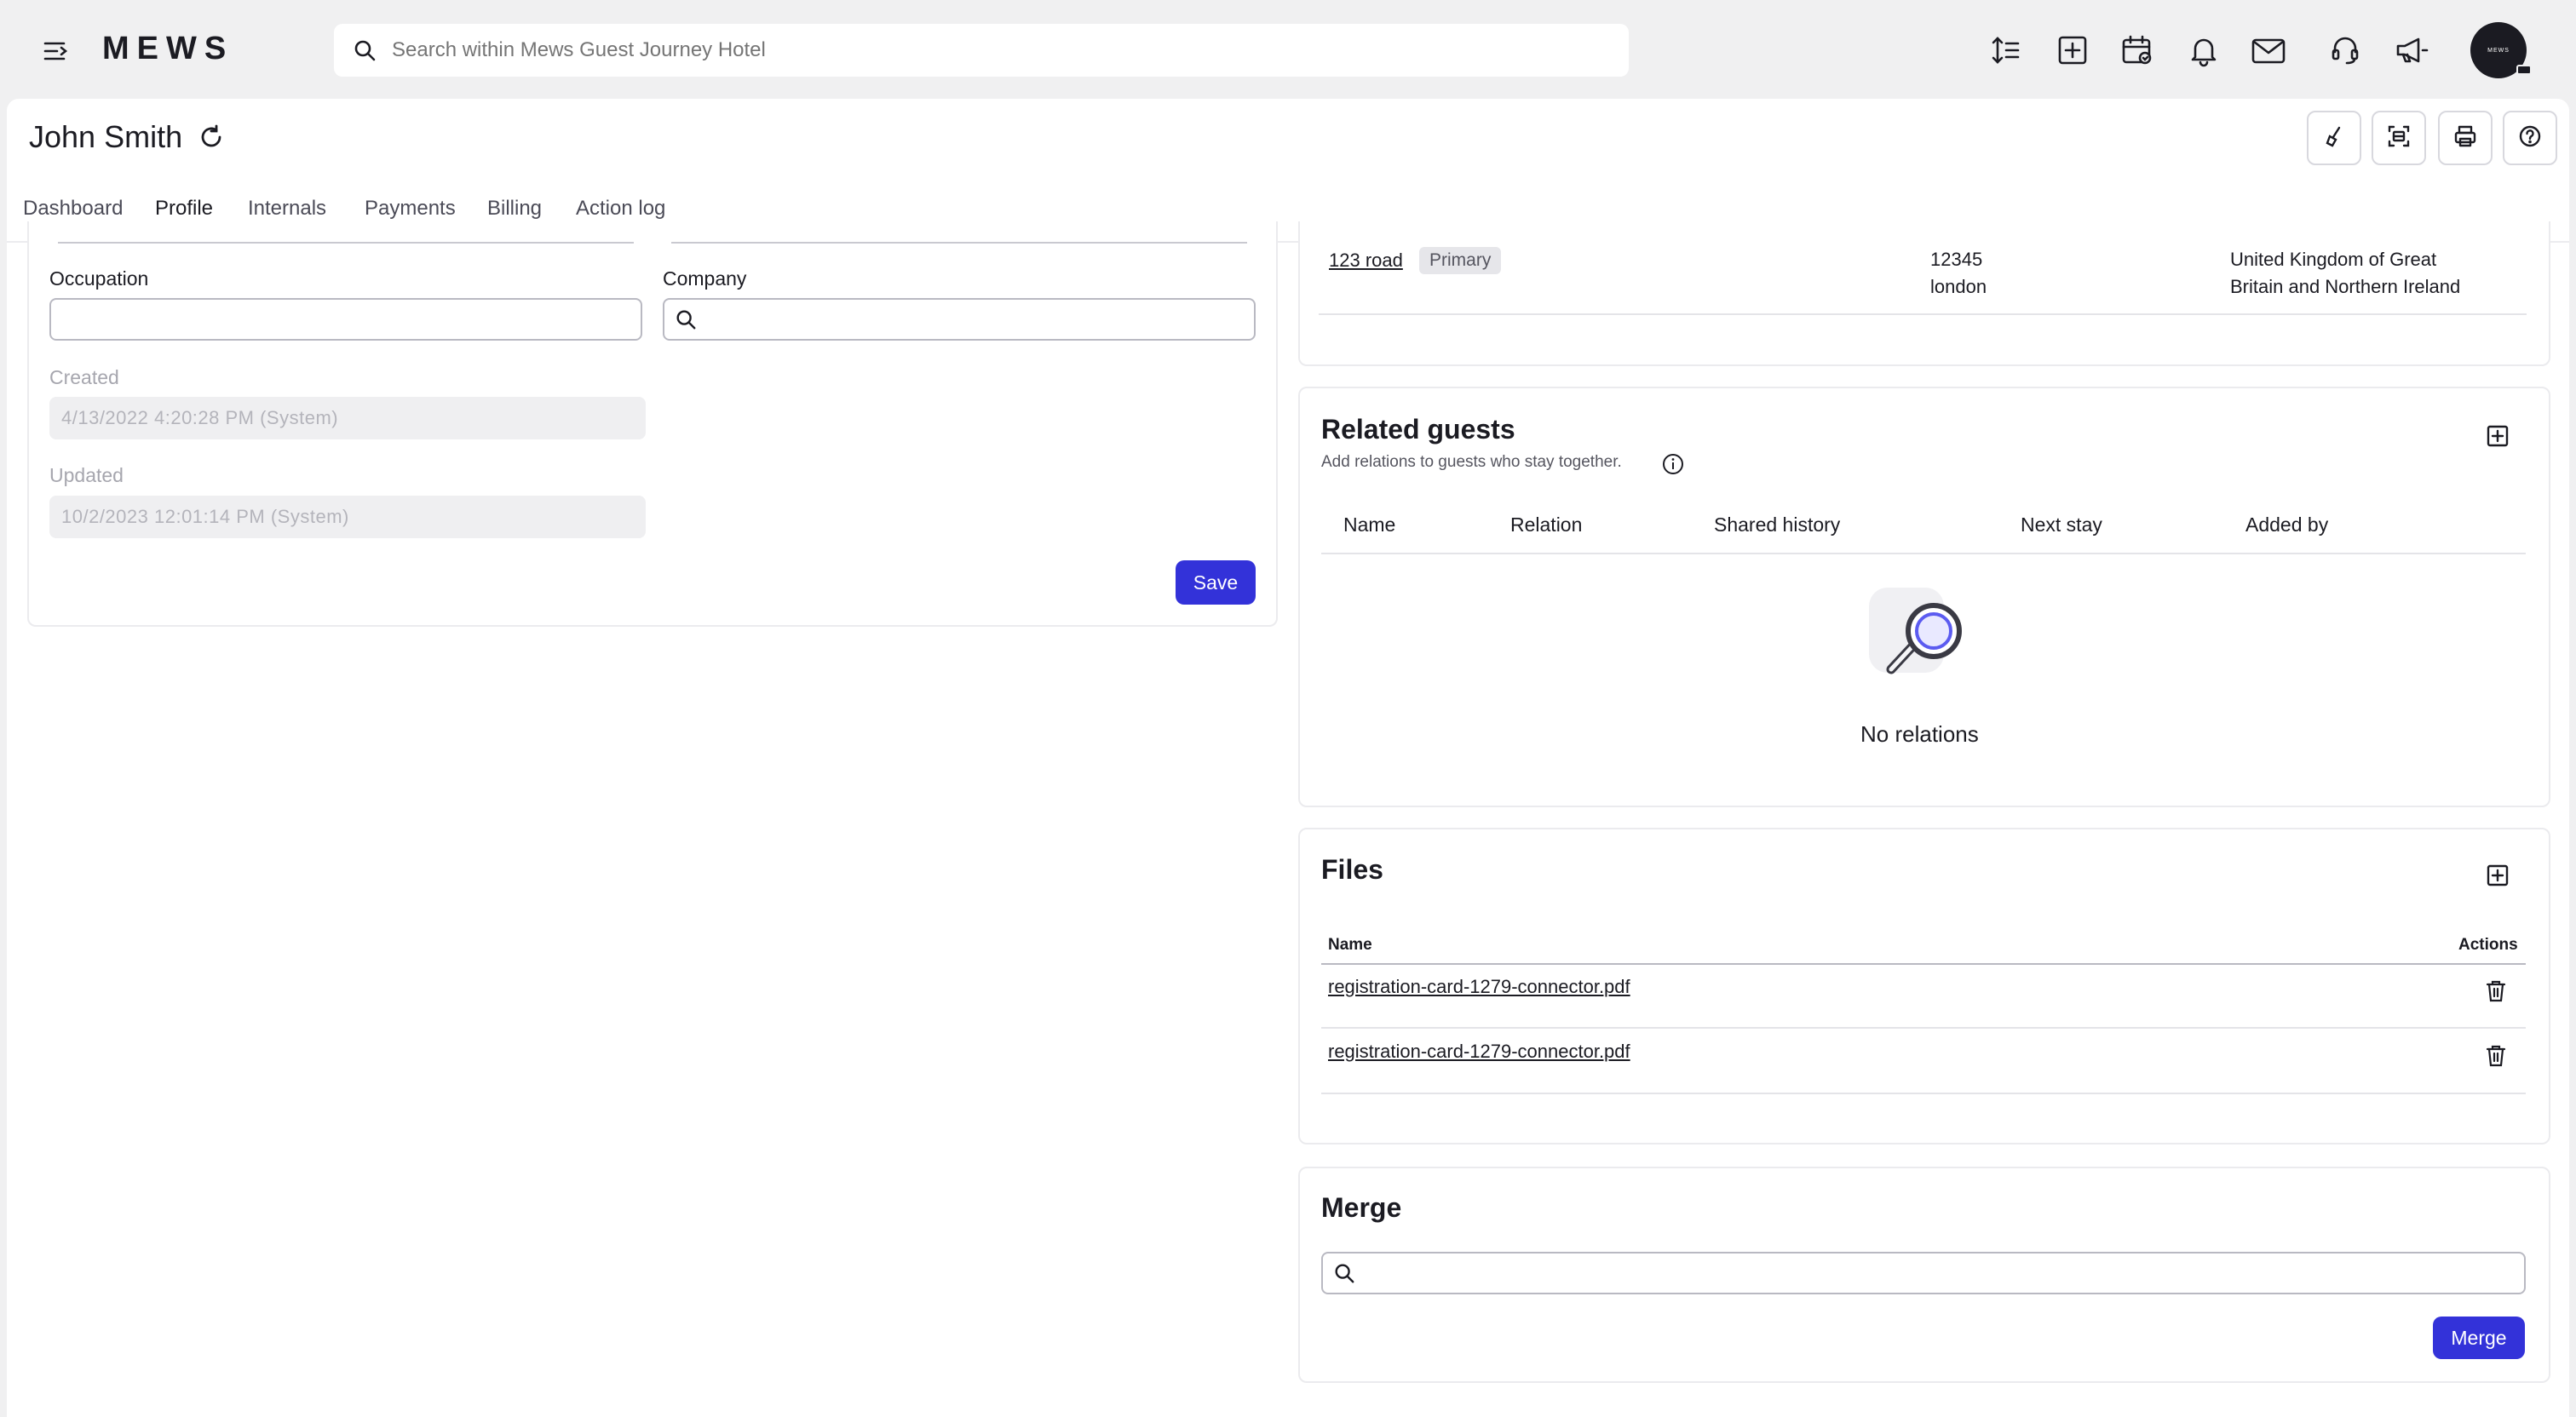  I want to click on company-search-field, so click(960, 320).